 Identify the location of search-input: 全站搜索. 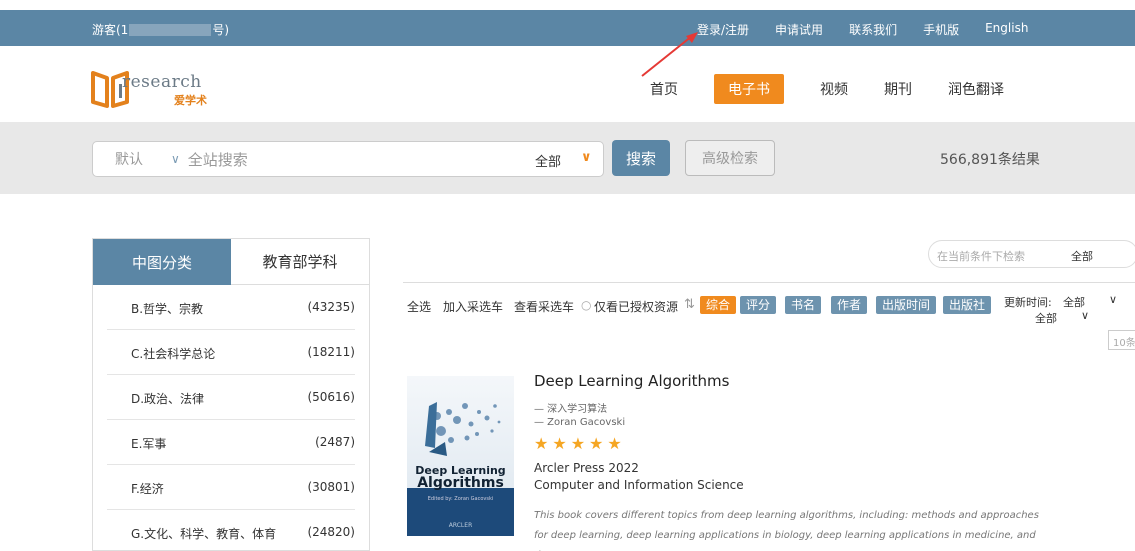
(328, 159).